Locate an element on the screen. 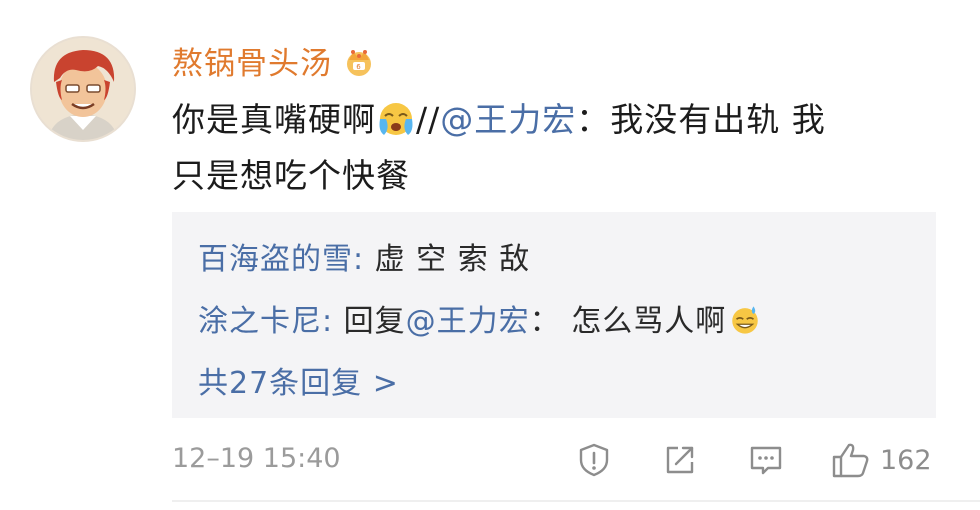 This screenshot has width=980, height=510. reply-text: ： 怎么骂人啊 is located at coordinates (628, 321).